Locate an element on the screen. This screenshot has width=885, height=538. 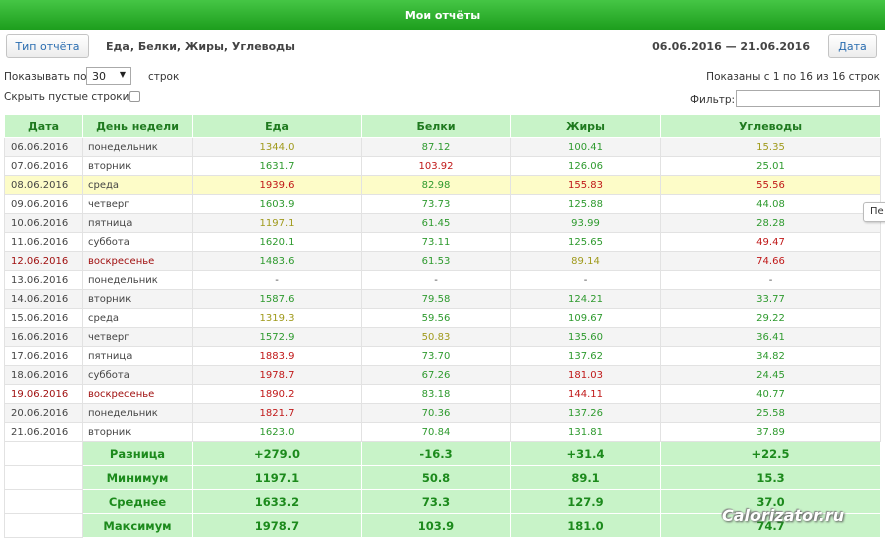
cell-protein: 67.26 is located at coordinates (436, 375).